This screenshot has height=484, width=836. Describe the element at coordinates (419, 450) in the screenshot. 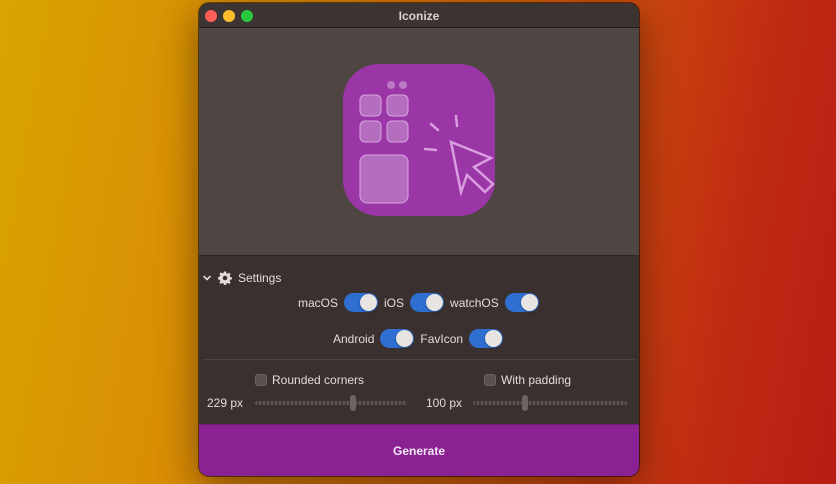

I see `generate-button: Generate` at that location.